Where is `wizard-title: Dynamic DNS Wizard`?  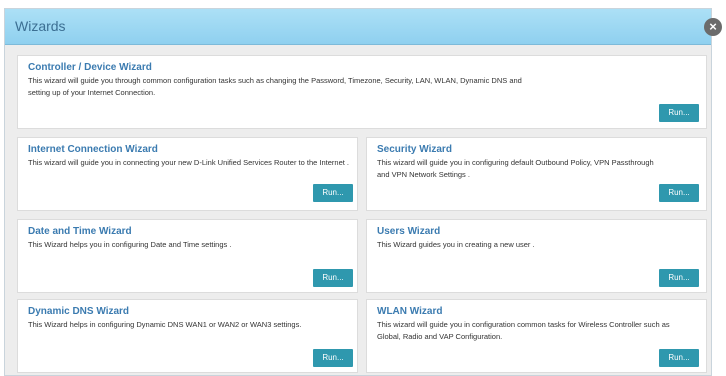
wizard-title: Dynamic DNS Wizard is located at coordinates (79, 311).